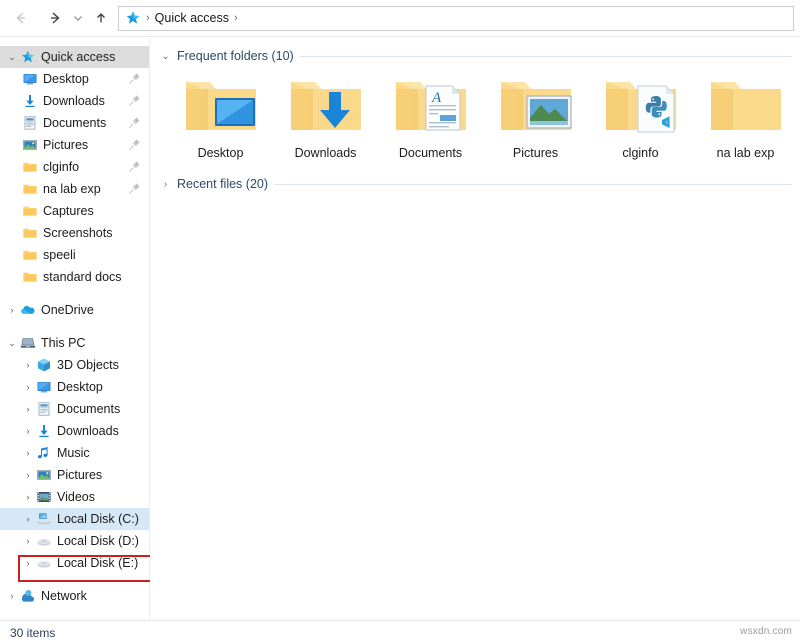 The height and width of the screenshot is (644, 800). Describe the element at coordinates (74, 145) in the screenshot. I see `sidebar-item-pictures: Pictures` at that location.